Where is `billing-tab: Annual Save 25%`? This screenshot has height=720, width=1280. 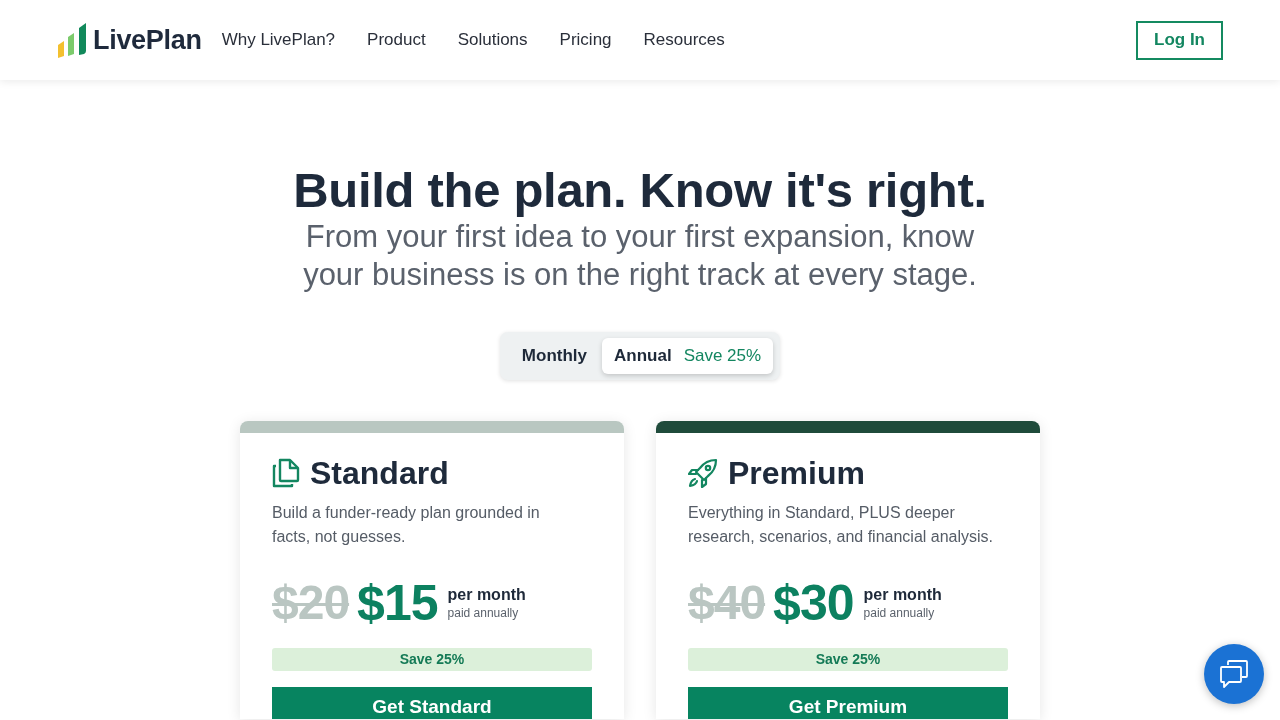
billing-tab: Annual Save 25% is located at coordinates (688, 356).